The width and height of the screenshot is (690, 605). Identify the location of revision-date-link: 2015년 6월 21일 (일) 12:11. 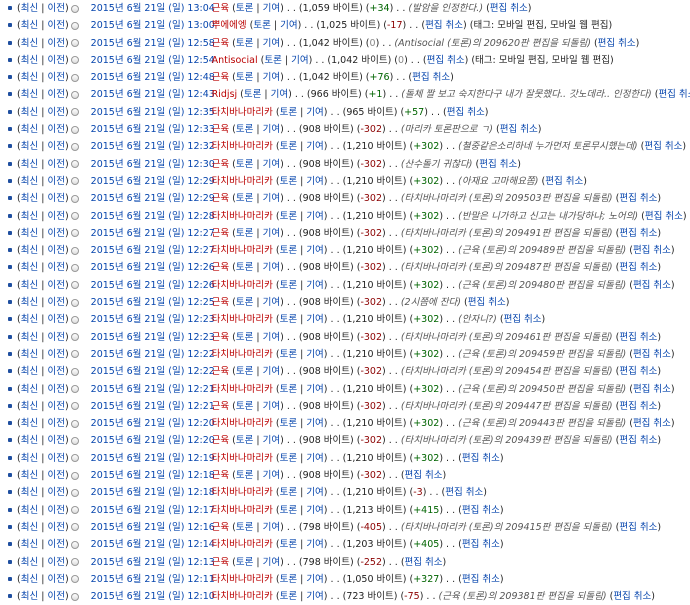
(153, 579).